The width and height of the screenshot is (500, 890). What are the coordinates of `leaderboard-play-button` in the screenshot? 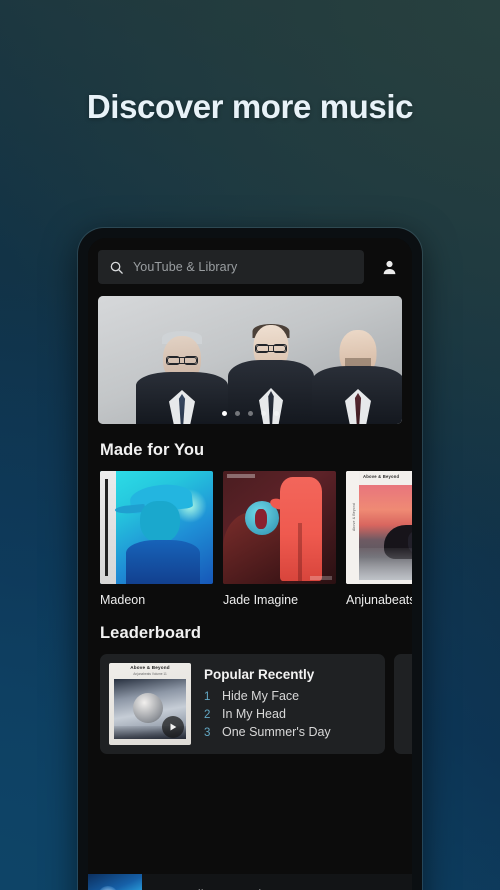 It's located at (173, 727).